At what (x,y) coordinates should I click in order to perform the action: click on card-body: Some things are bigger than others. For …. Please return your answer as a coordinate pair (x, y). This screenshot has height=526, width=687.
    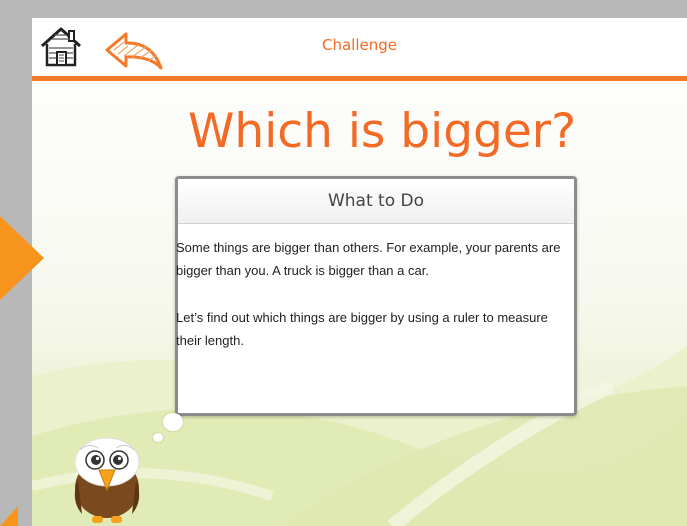
    Looking at the image, I should click on (375, 288).